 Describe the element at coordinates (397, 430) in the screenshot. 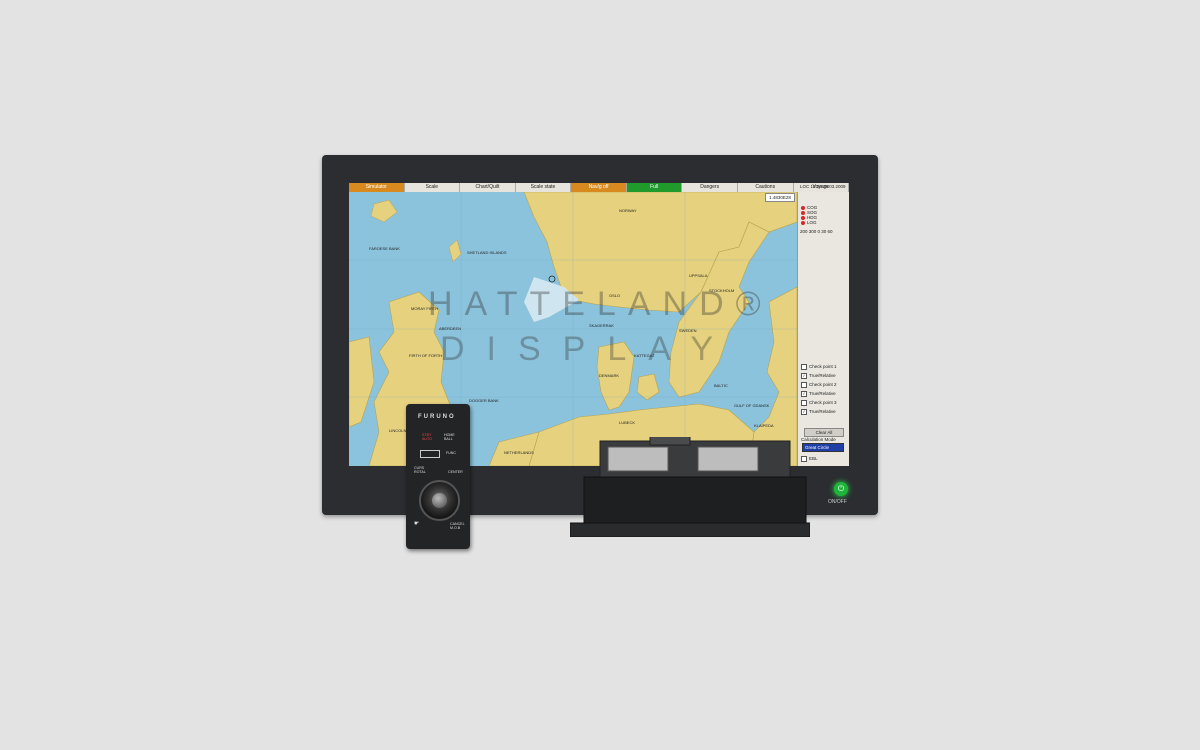

I see `label-lincoln: LINCOLN` at that location.